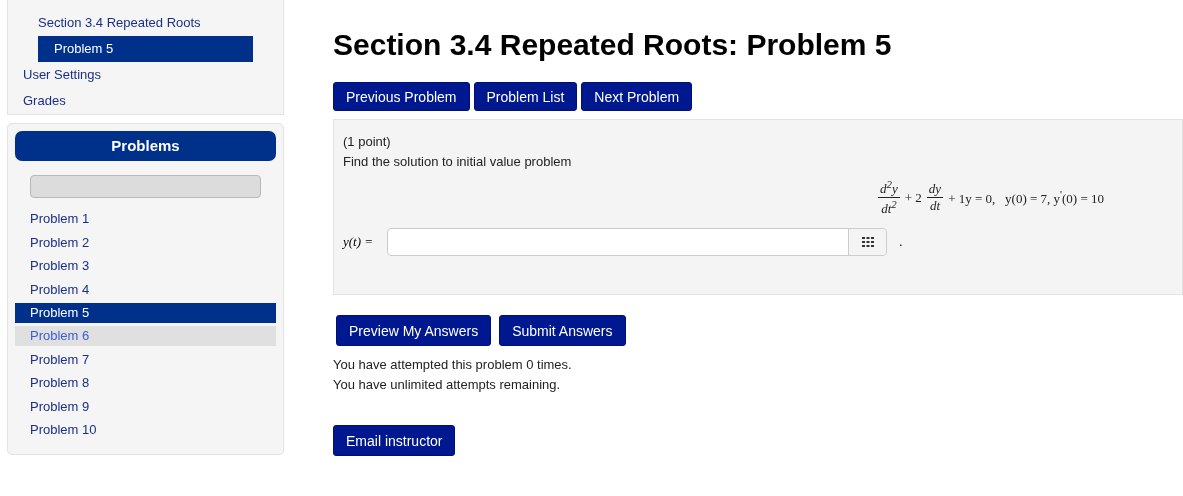  I want to click on problem-link: Problem 4, so click(145, 289).